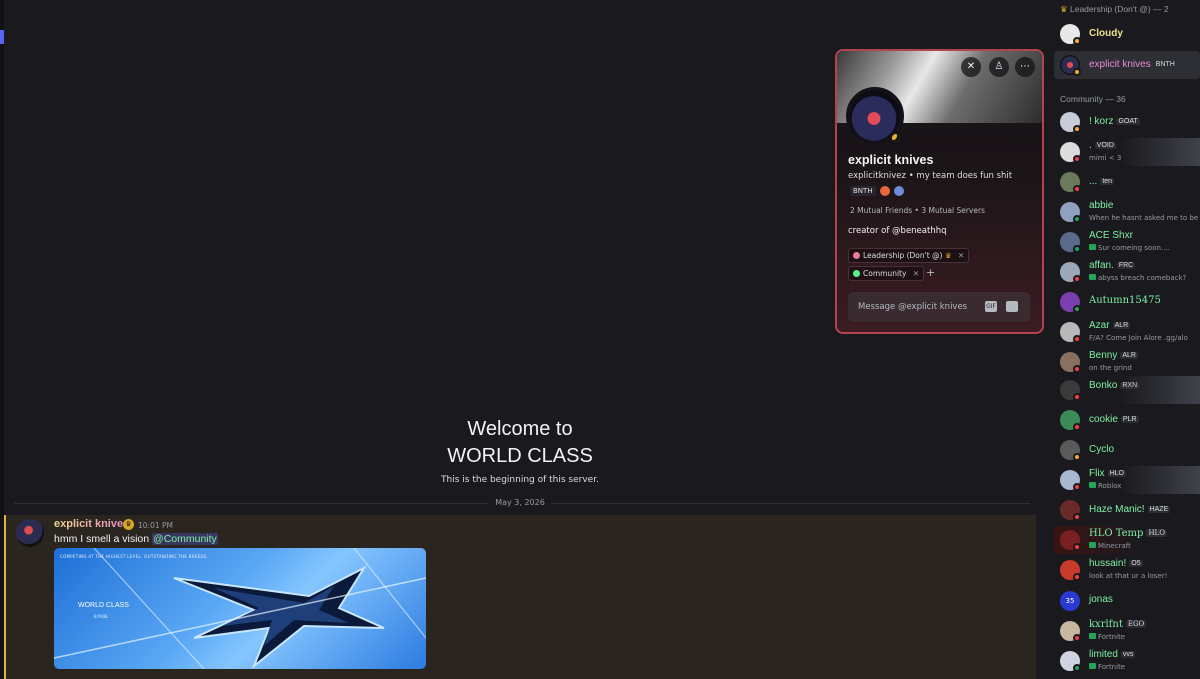  I want to click on message-author: explicit knives, so click(91, 524).